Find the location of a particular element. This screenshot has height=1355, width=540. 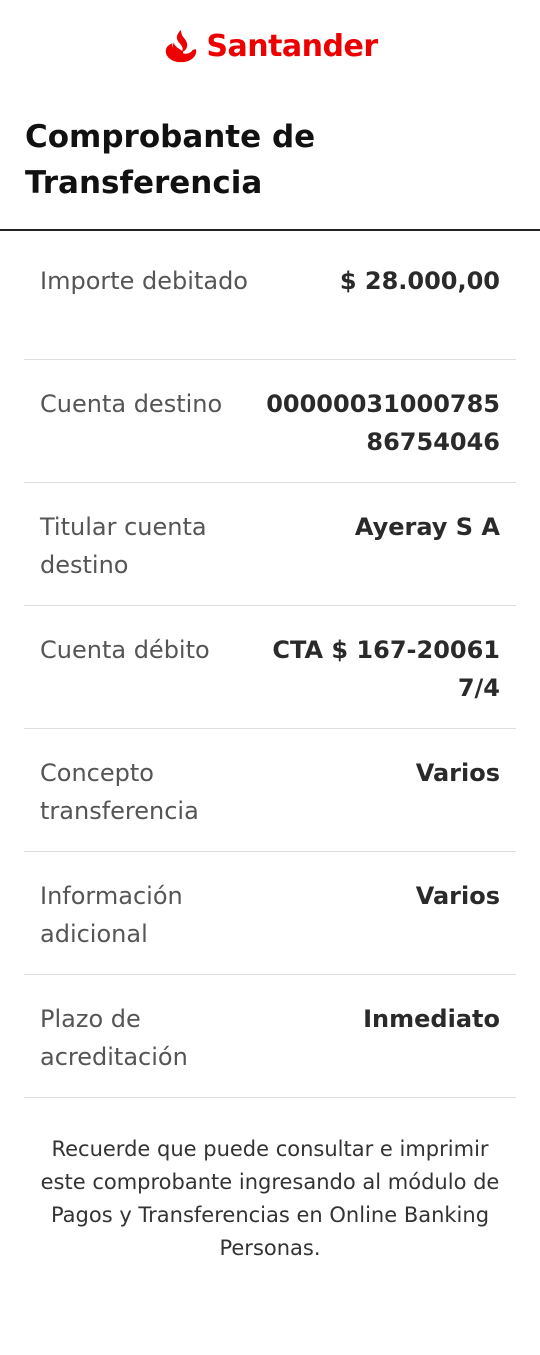

detail-label: Cuenta destino is located at coordinates (131, 404).